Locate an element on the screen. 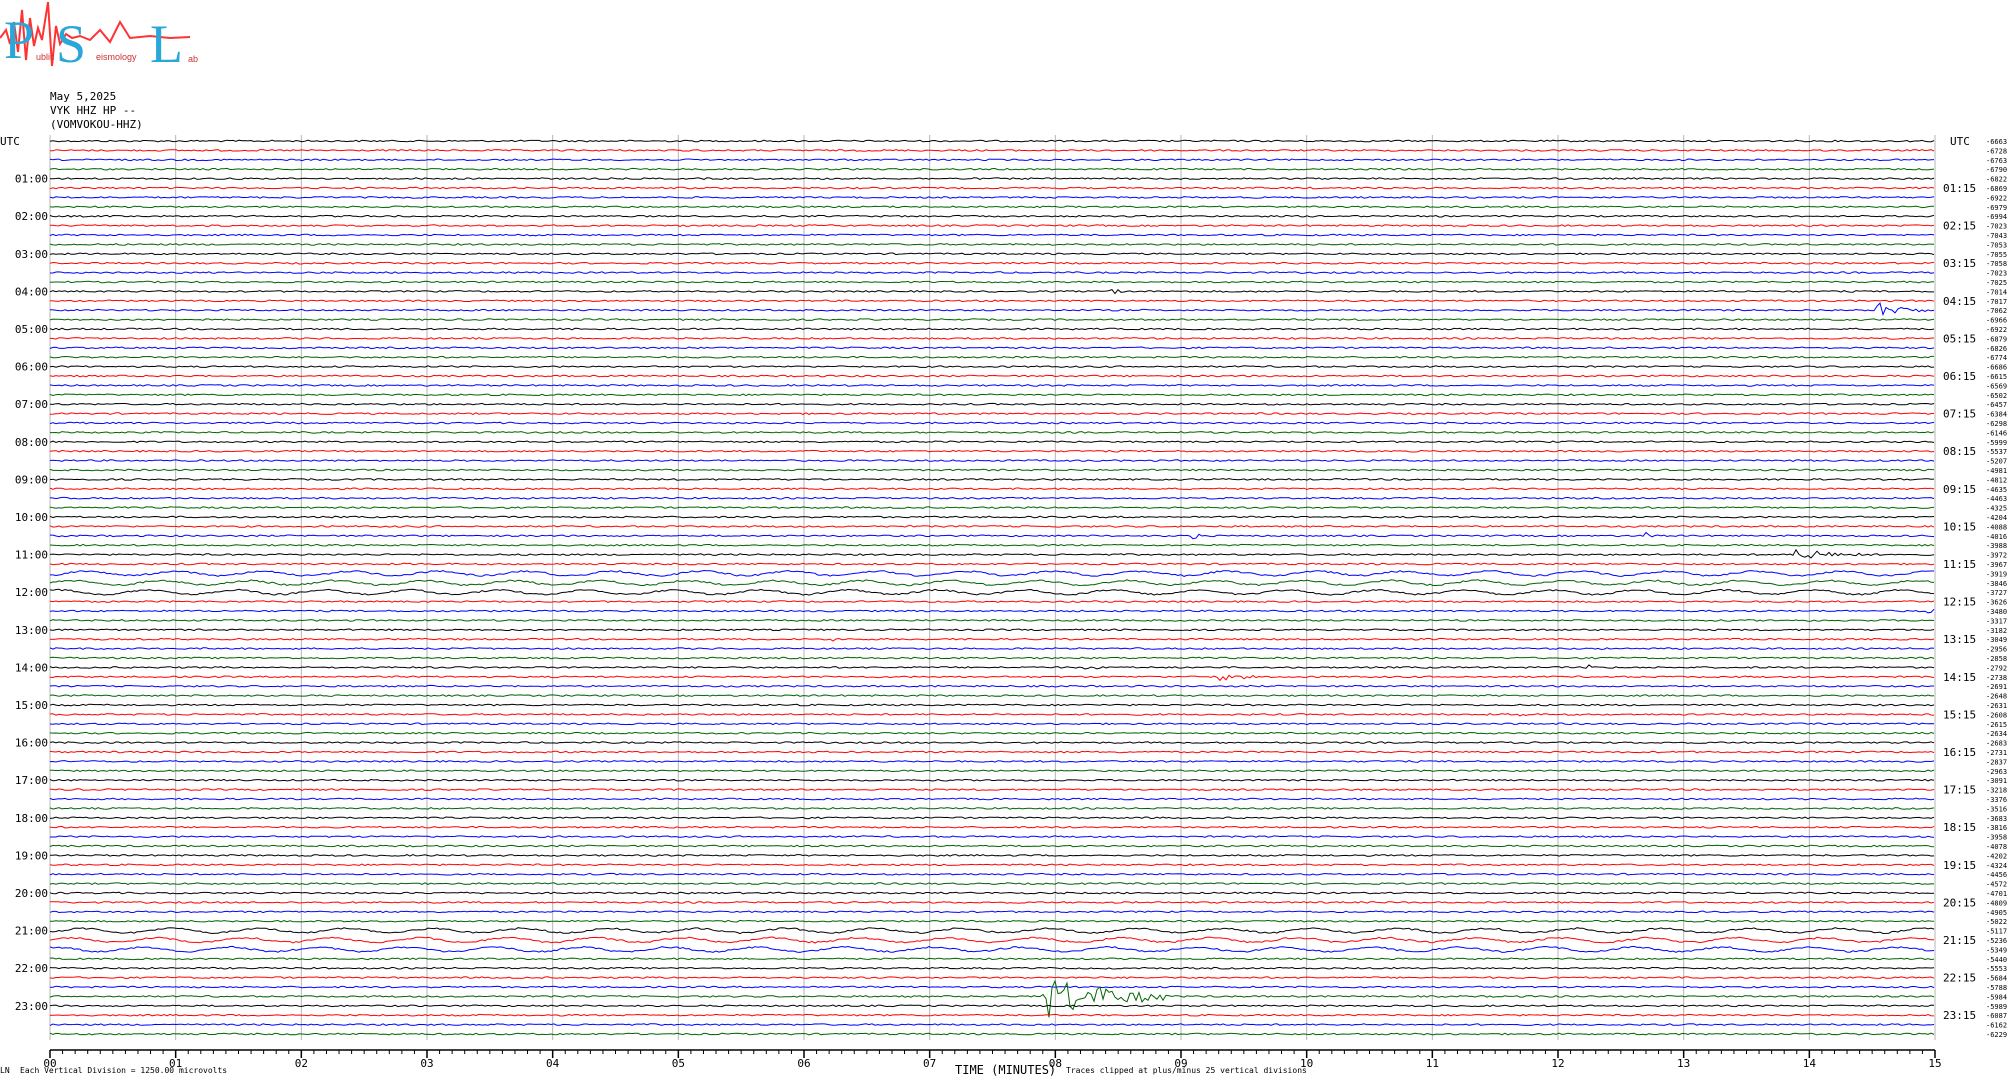  row-offset-label: -5999 is located at coordinates (1996, 443).